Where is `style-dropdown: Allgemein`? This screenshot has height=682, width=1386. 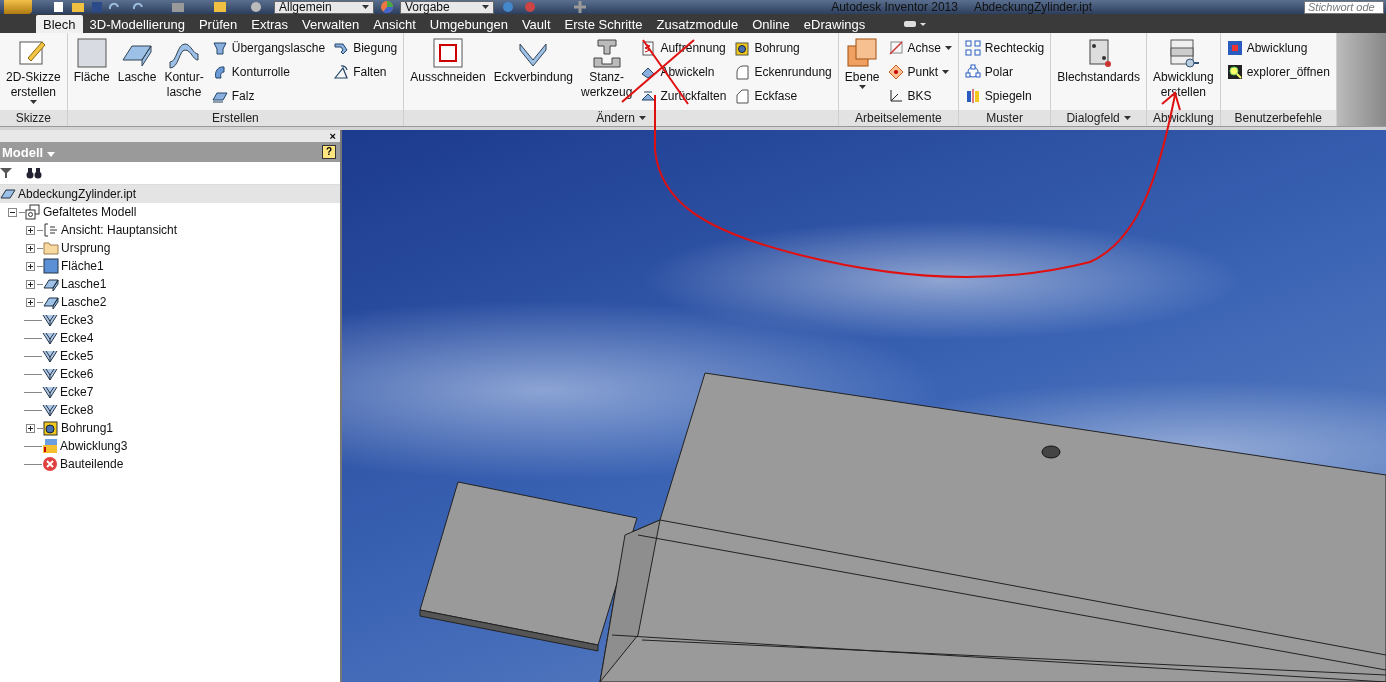
style-dropdown: Allgemein is located at coordinates (324, 7).